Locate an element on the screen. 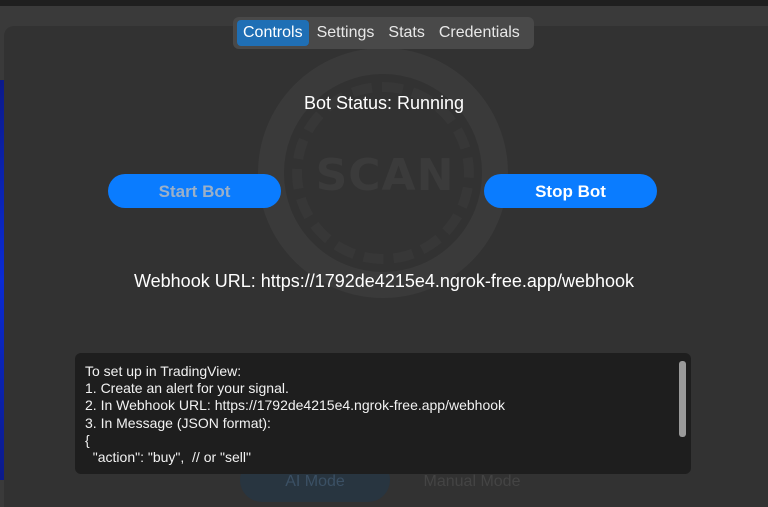 This screenshot has height=507, width=768. instructions-line: 3. In Message (JSON format): is located at coordinates (178, 422).